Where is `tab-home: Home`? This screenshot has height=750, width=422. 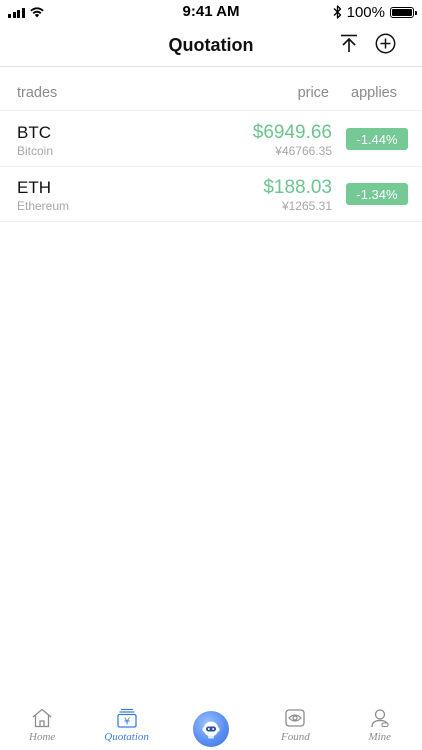 tab-home: Home is located at coordinates (42, 721).